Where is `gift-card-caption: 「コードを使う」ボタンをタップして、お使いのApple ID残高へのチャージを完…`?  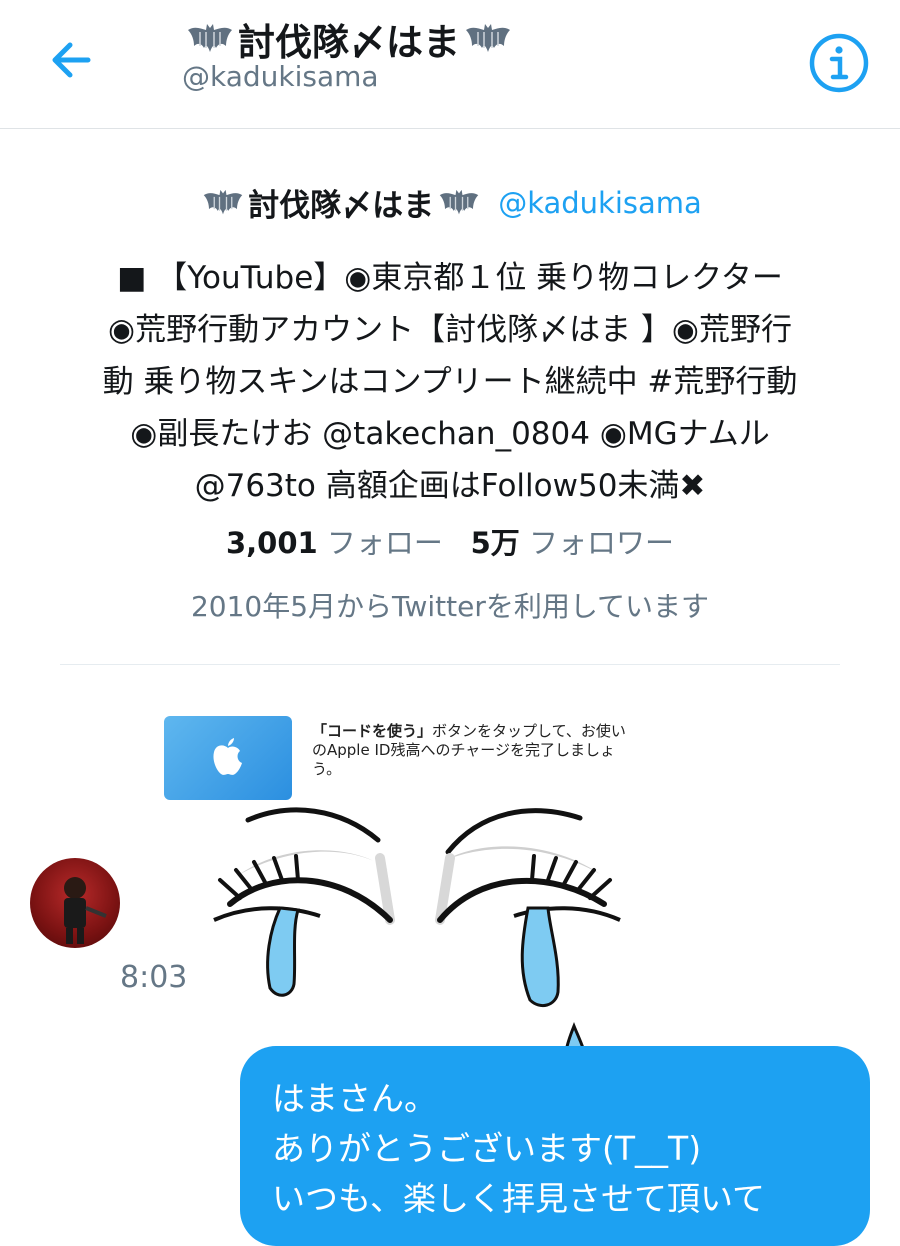
gift-card-caption: 「コードを使う」ボタンをタップして、お使いのApple ID残高へのチャージを完… is located at coordinates (470, 750).